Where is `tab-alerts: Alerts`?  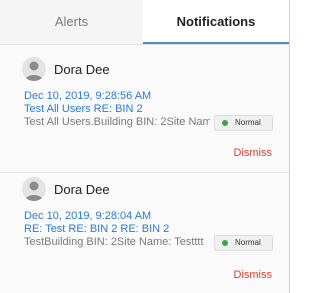
tab-alerts: Alerts is located at coordinates (71, 22).